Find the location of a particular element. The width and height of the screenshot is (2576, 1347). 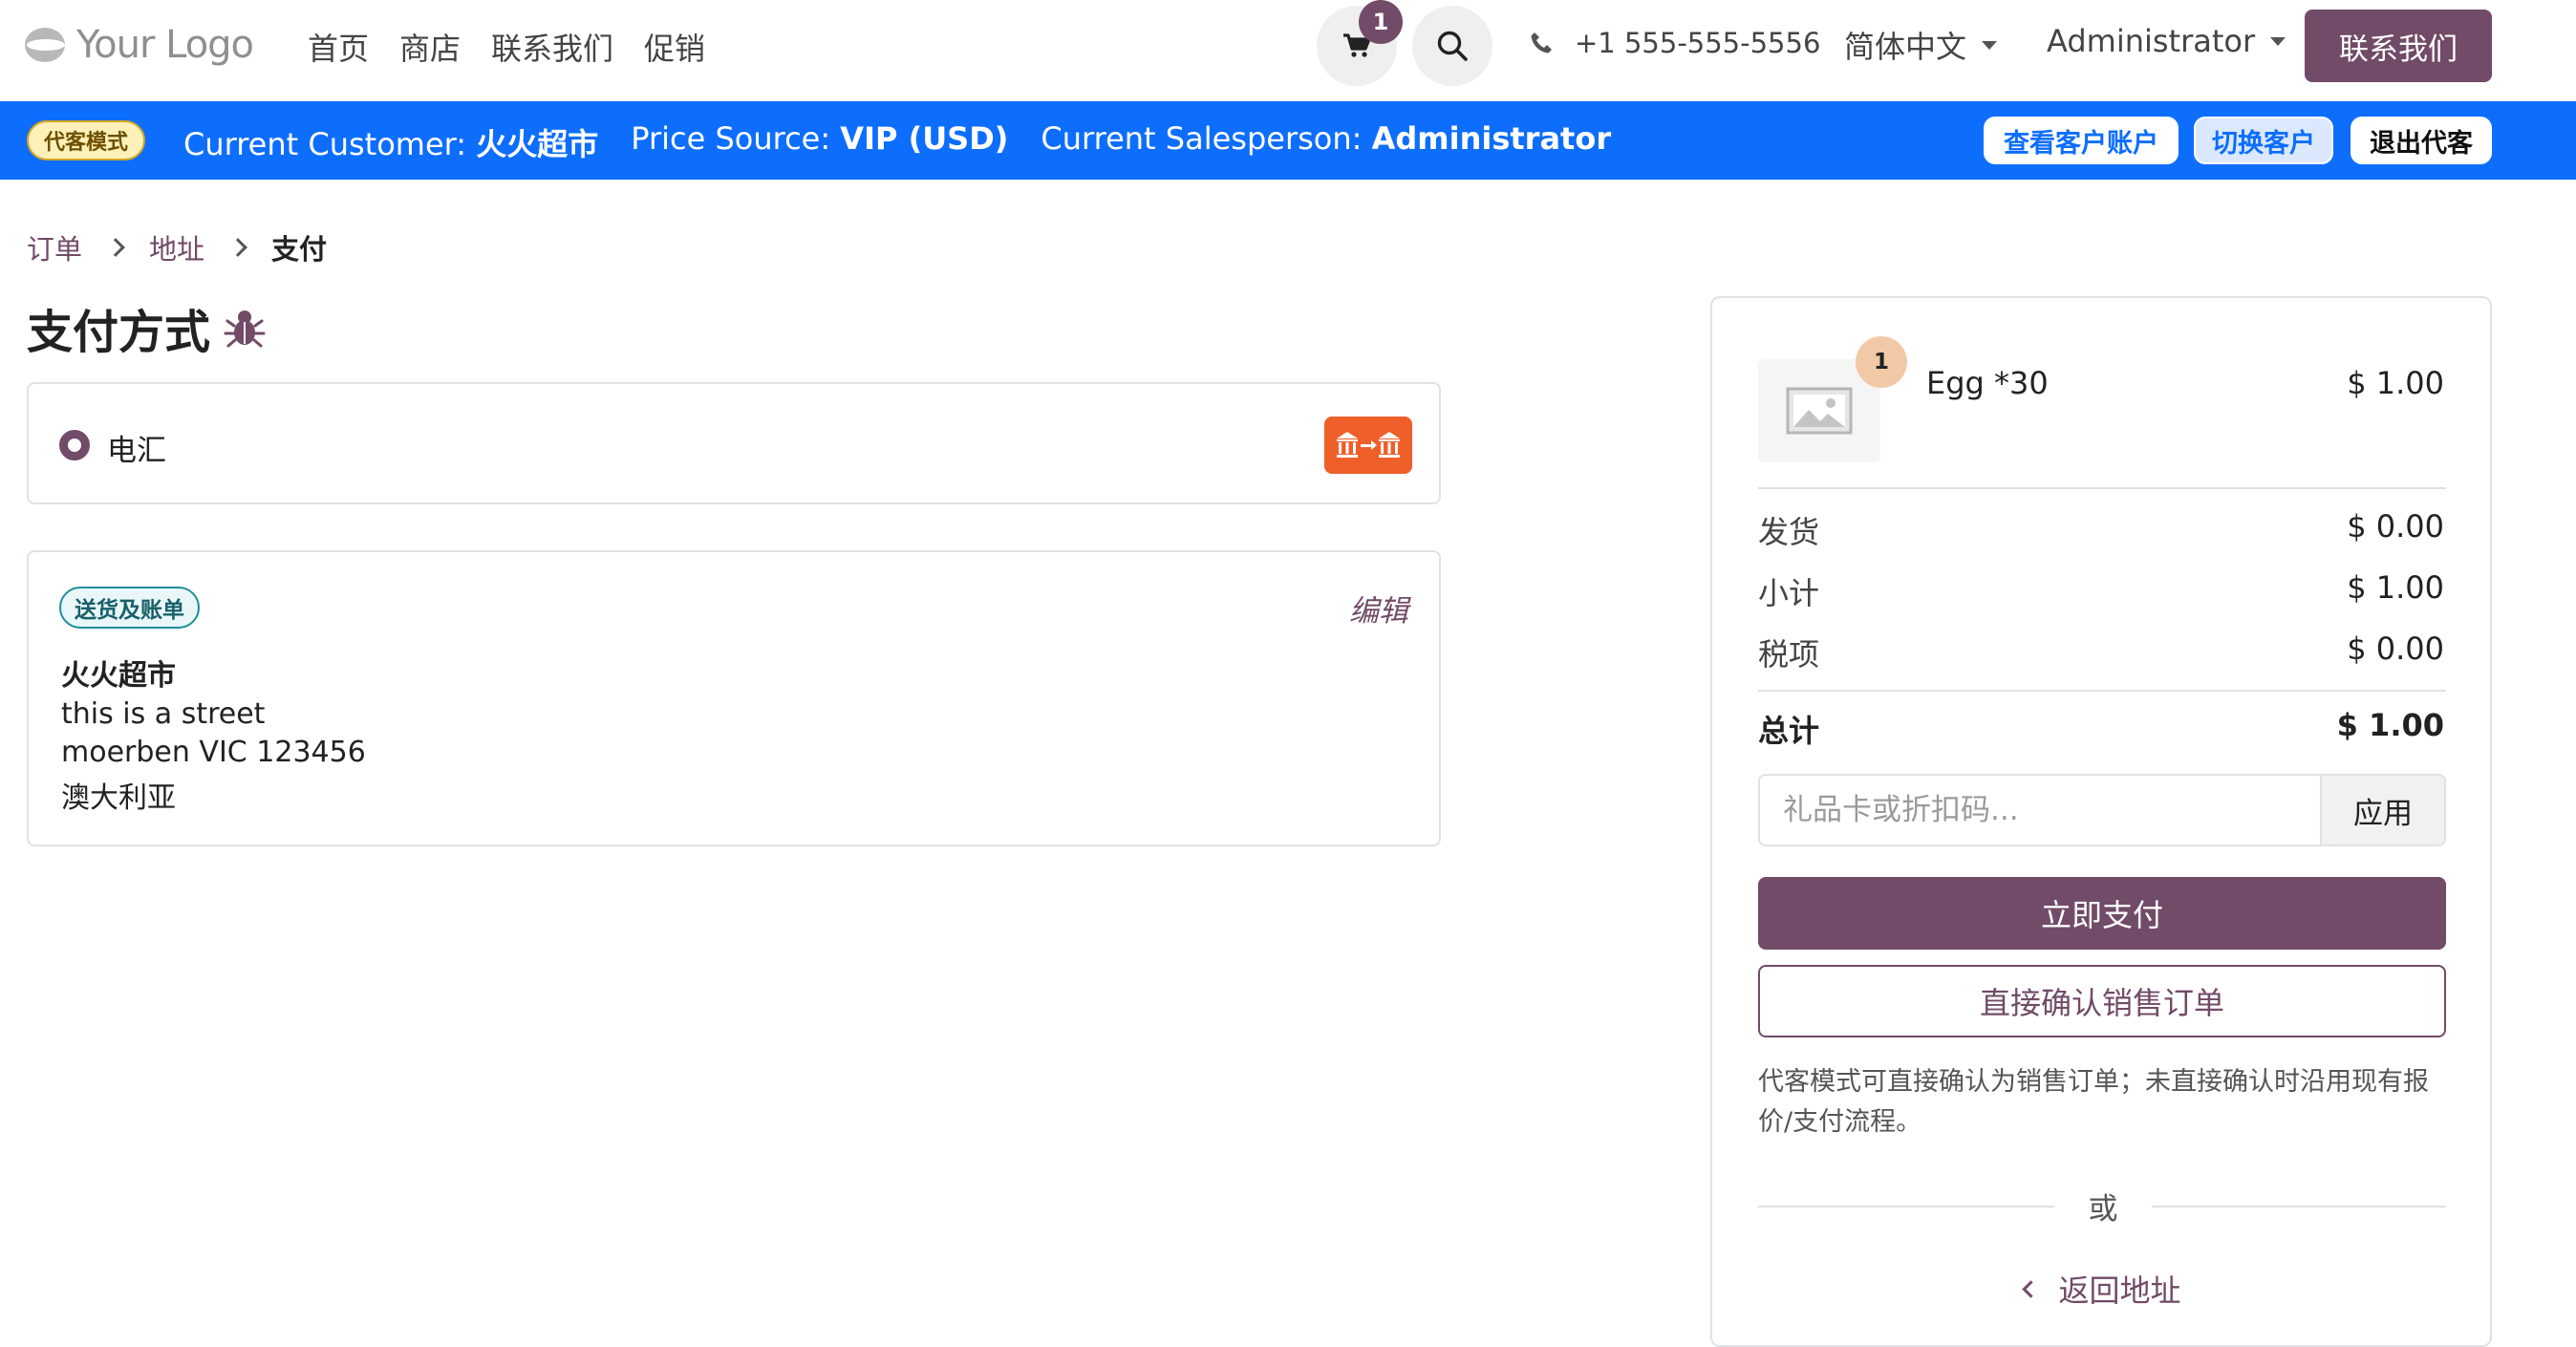

logo-text: Your Logo is located at coordinates (165, 45).